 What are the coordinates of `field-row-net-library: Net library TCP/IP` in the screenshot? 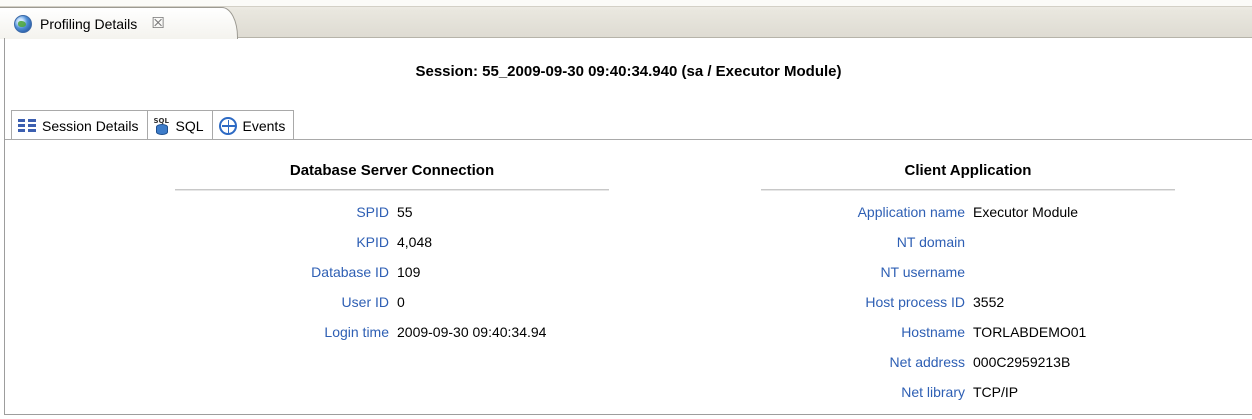 It's located at (968, 392).